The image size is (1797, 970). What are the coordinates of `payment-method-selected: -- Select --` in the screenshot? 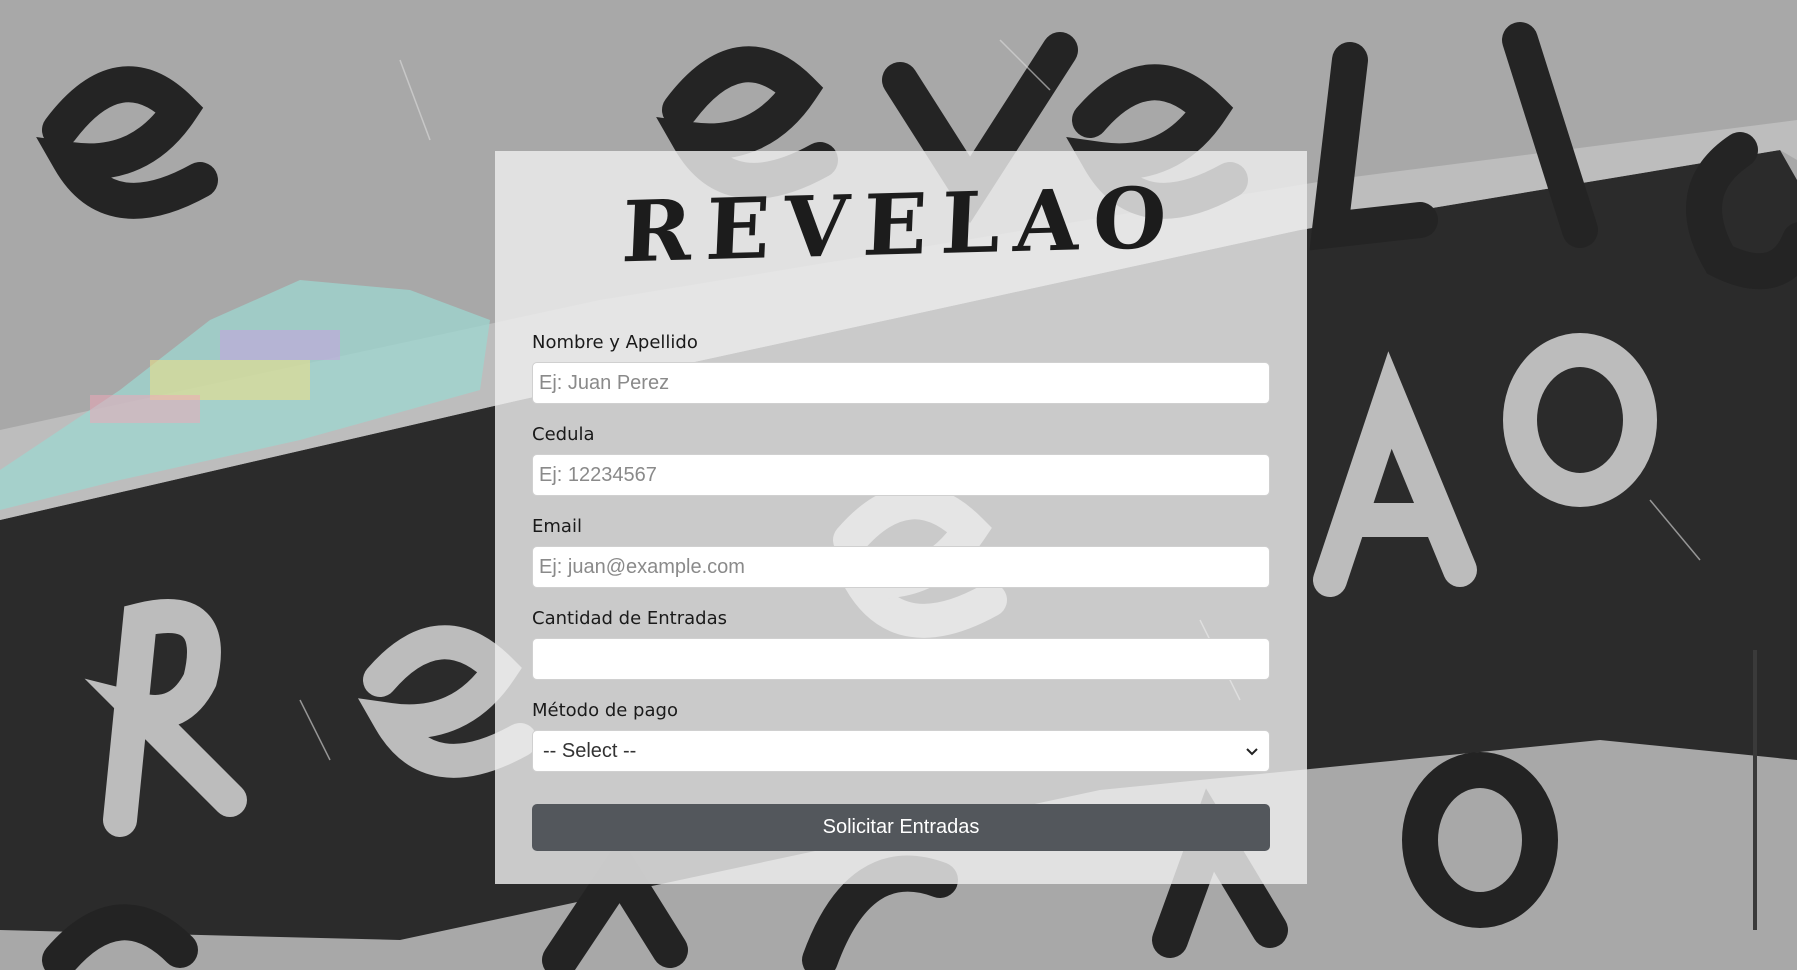 It's located at (590, 750).